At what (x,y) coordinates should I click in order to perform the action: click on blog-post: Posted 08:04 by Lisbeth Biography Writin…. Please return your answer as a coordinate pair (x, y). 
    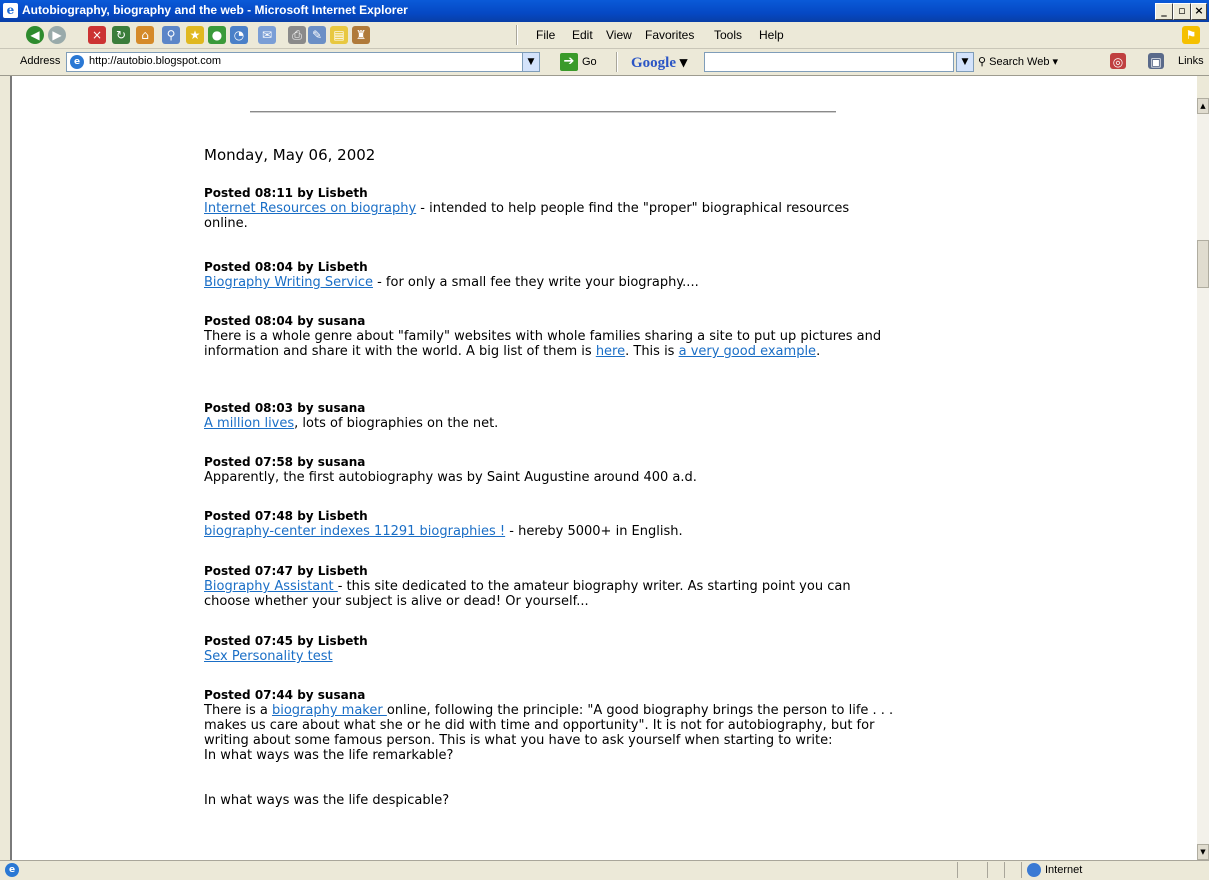
    Looking at the image, I should click on (549, 275).